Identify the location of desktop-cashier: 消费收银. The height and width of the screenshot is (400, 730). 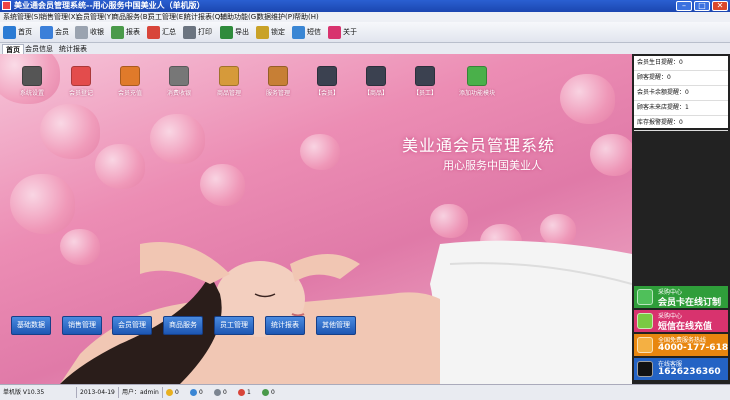
(179, 81).